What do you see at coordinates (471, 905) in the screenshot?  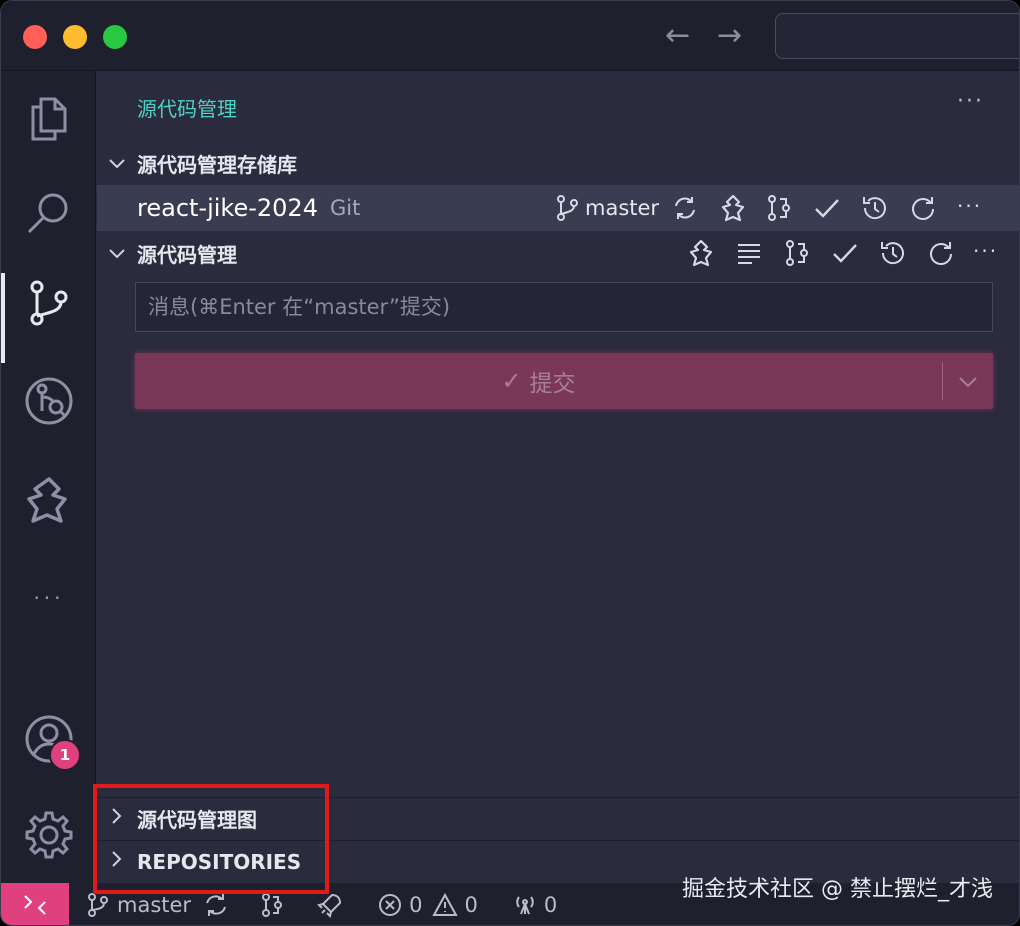 I see `status-warning-count: 0` at bounding box center [471, 905].